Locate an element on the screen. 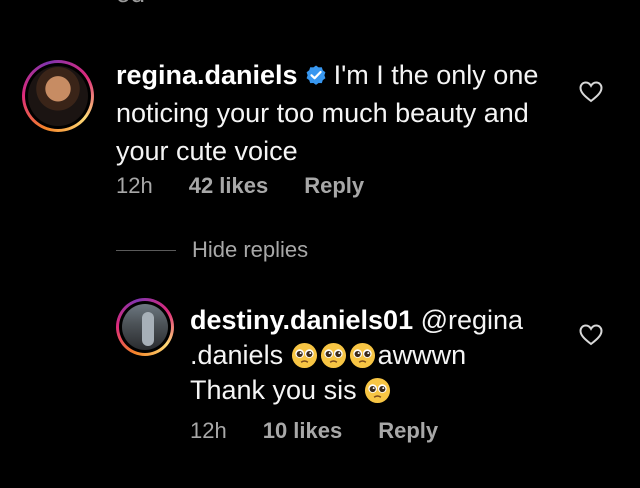 This screenshot has height=488, width=640. reply-time: 12h is located at coordinates (208, 430).